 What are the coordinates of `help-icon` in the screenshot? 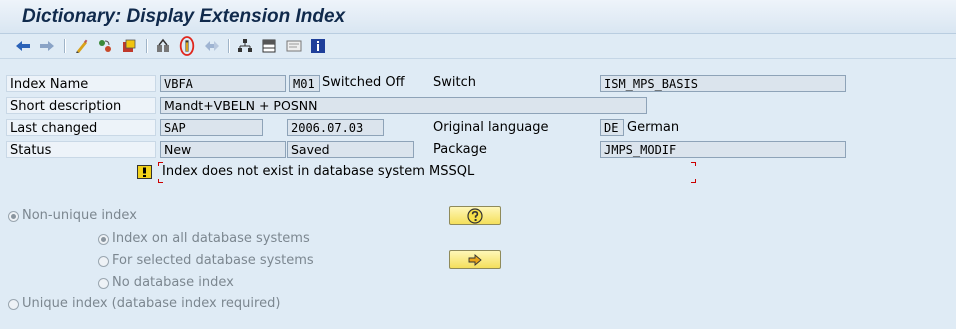 It's located at (475, 215).